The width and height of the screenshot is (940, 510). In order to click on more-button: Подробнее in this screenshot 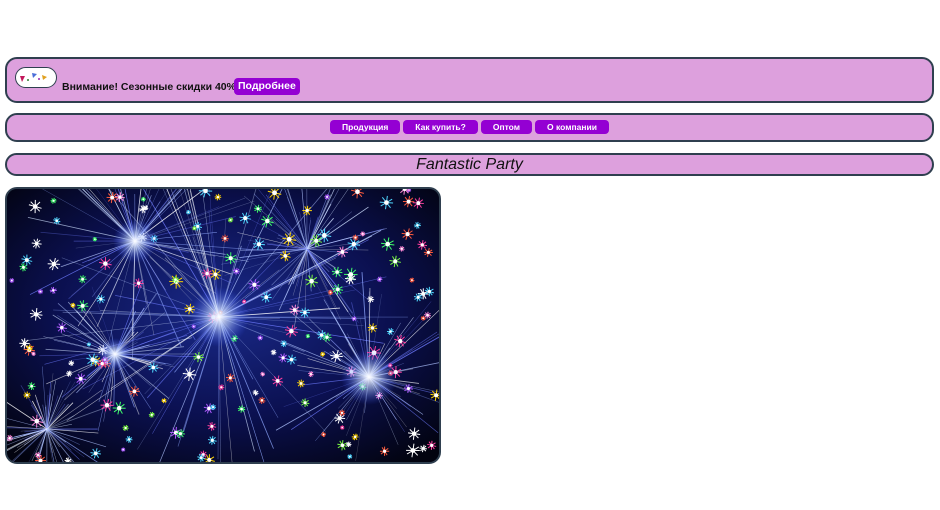, I will do `click(267, 86)`.